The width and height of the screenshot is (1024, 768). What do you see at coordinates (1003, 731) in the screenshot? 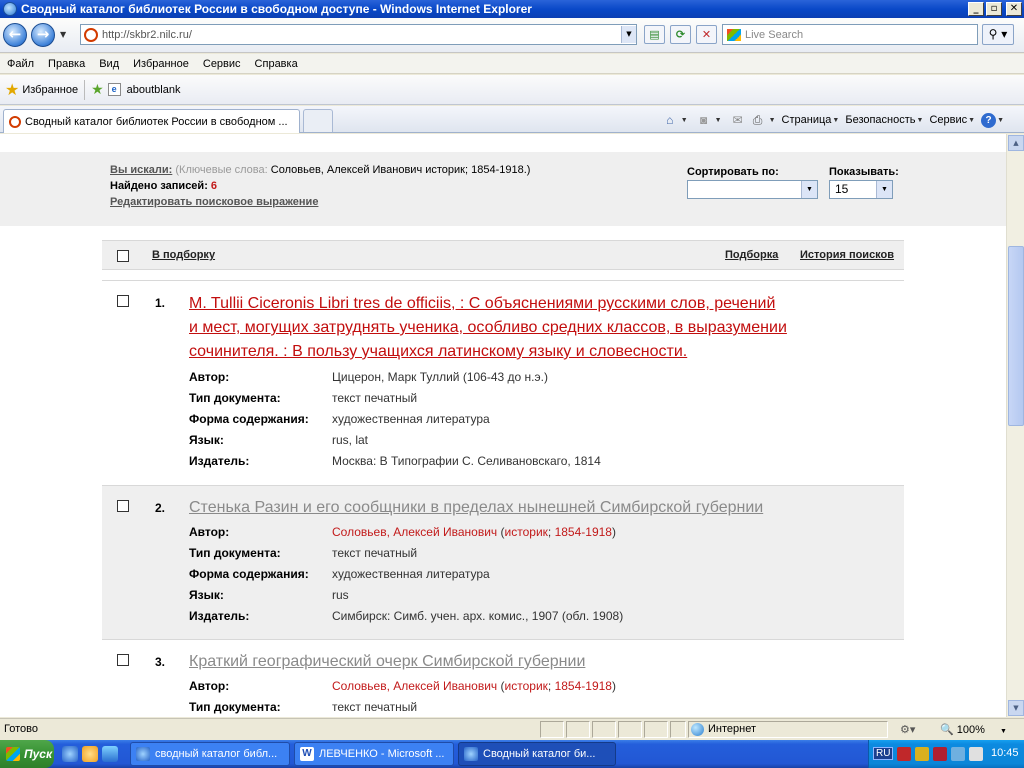
I see `zoom-dropdown-icon: ▼` at bounding box center [1003, 731].